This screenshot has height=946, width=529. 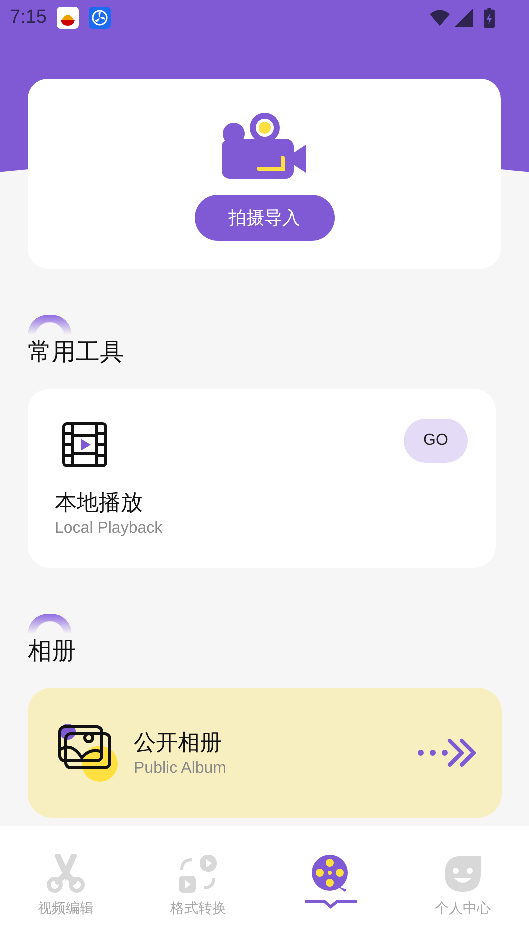 I want to click on go-button: GO, so click(x=436, y=441).